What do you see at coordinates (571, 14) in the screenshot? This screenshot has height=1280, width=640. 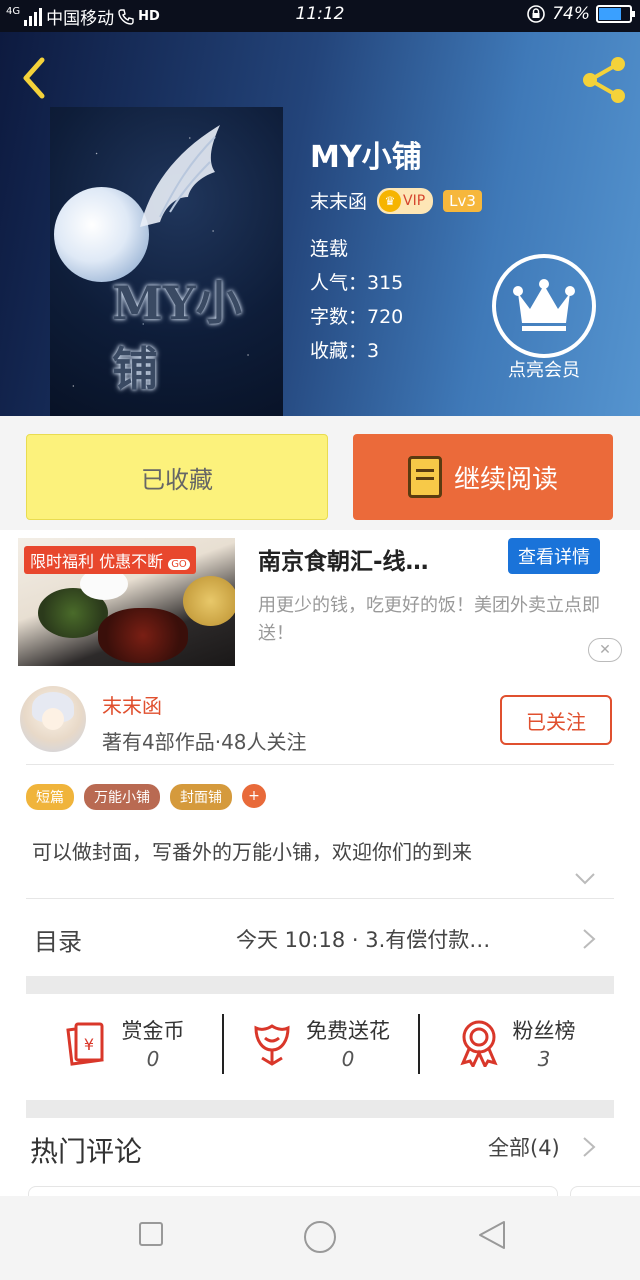 I see `battery-percent: 74%` at bounding box center [571, 14].